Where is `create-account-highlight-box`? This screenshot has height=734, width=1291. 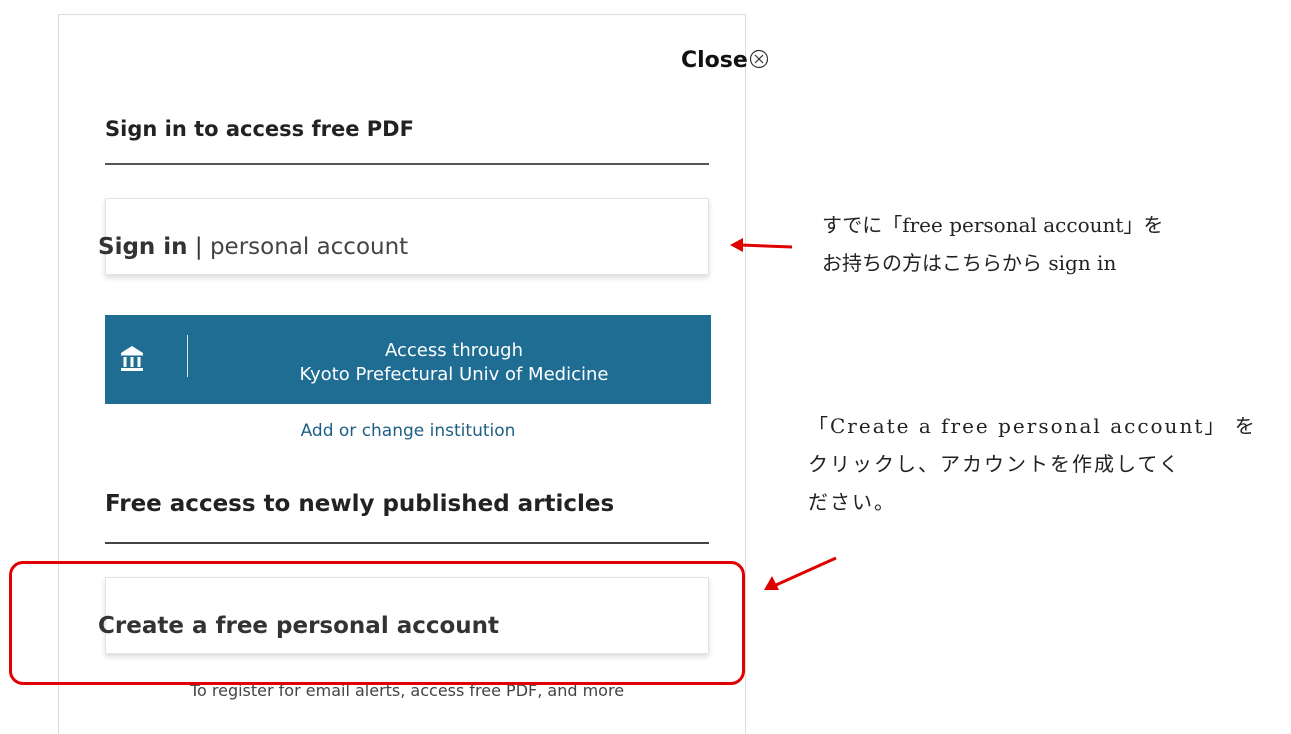
create-account-highlight-box is located at coordinates (377, 623).